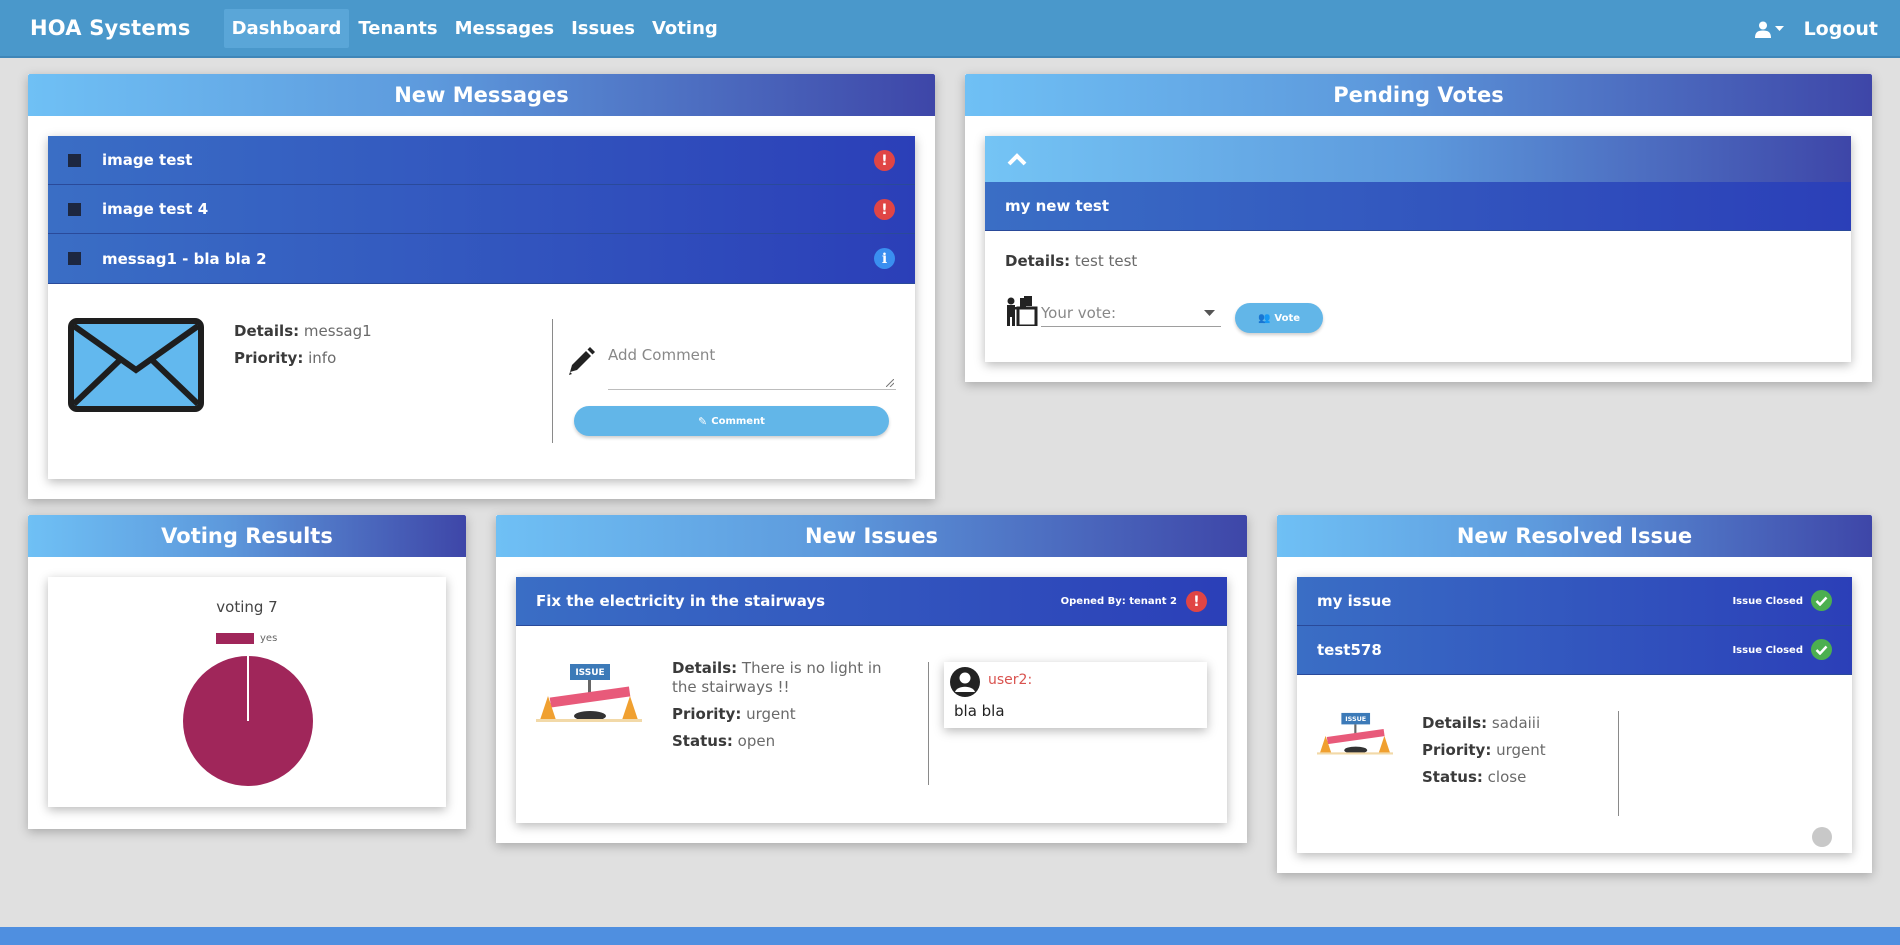 The height and width of the screenshot is (945, 1900). What do you see at coordinates (1521, 750) in the screenshot?
I see `priority-value: urgent` at bounding box center [1521, 750].